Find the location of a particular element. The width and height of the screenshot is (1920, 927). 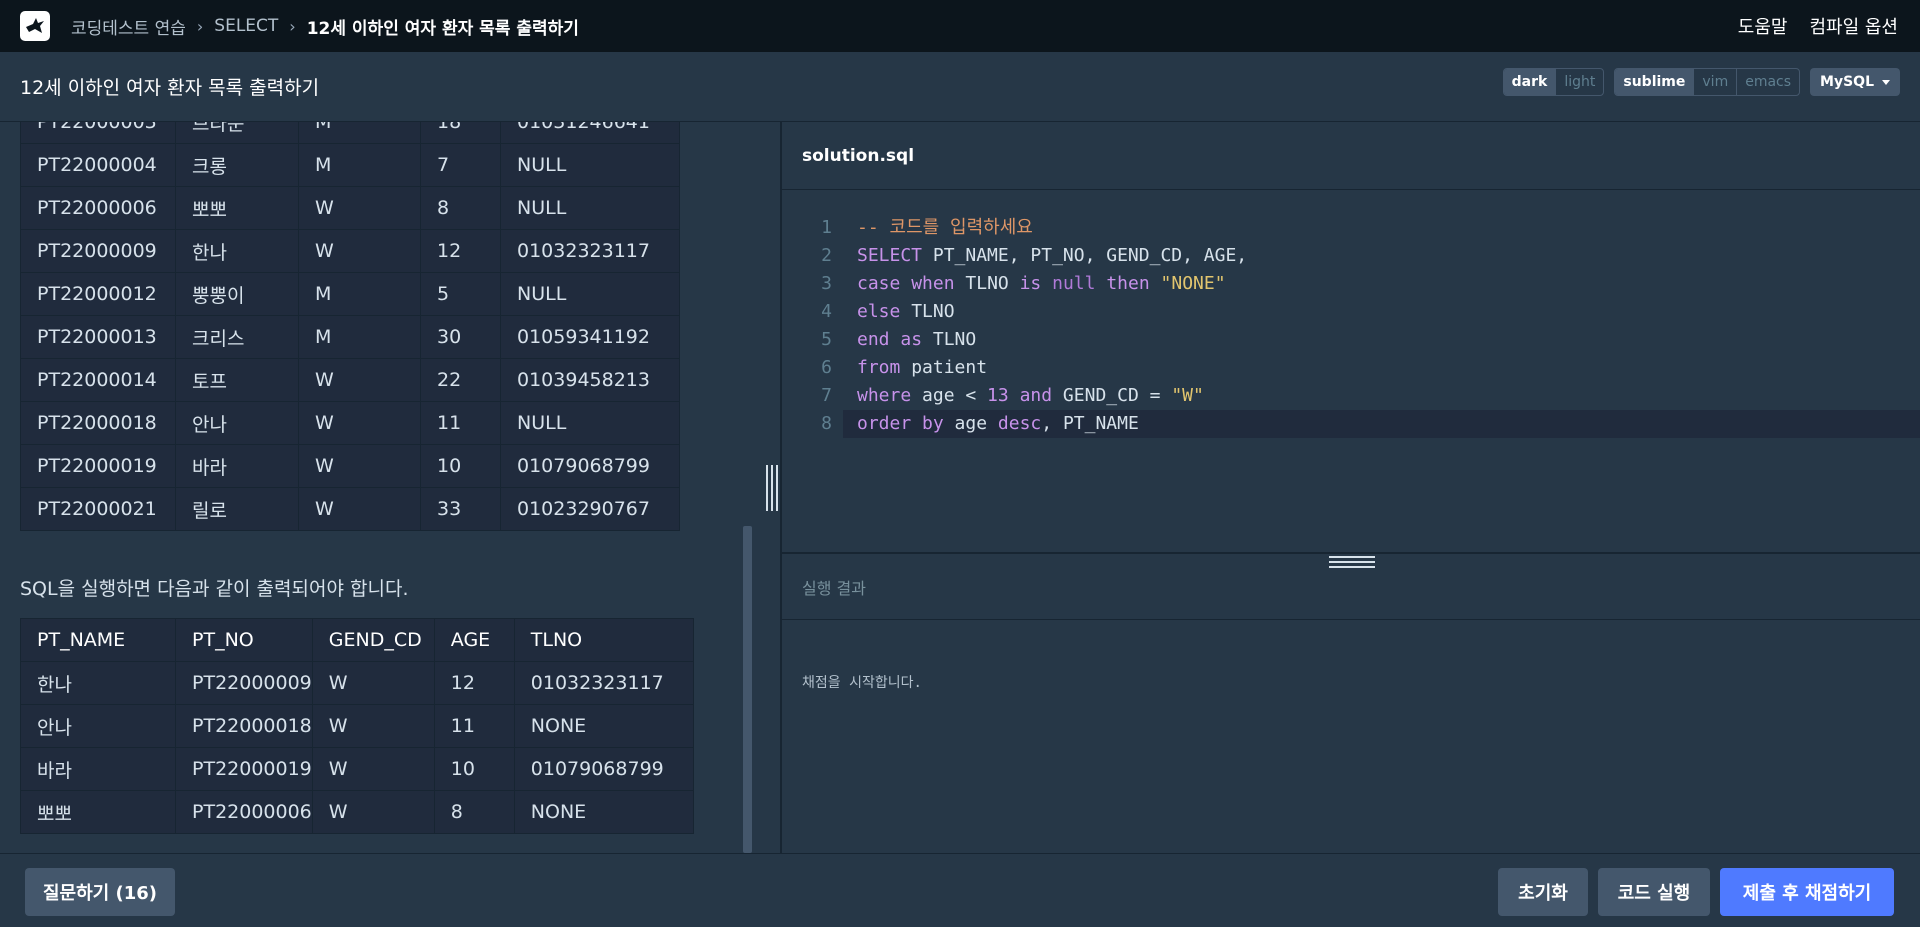

breadcrumb-item-practice: 코딩테스트 연습 is located at coordinates (128, 26).